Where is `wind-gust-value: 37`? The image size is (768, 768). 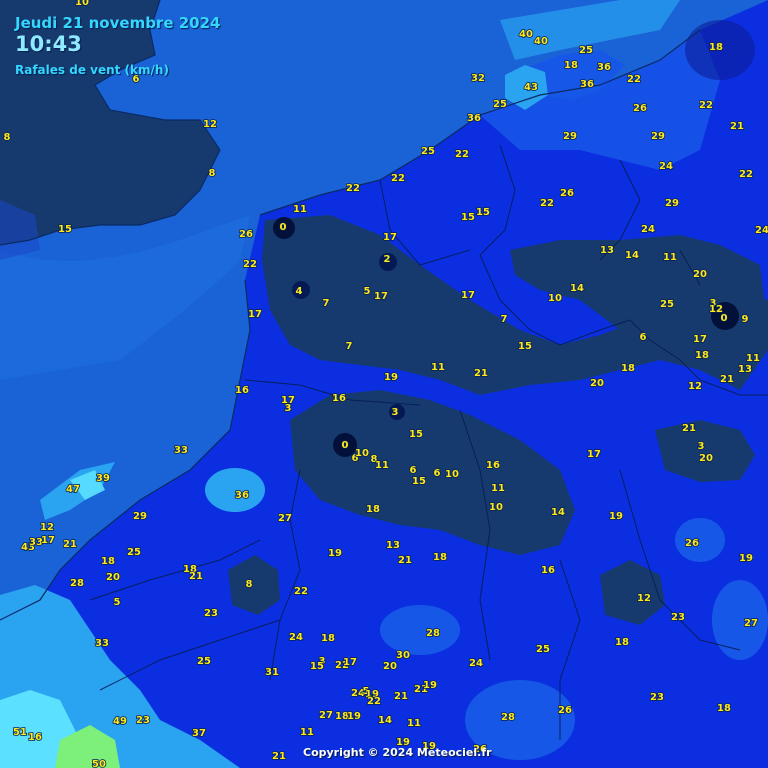
wind-gust-value: 37 is located at coordinates (199, 733).